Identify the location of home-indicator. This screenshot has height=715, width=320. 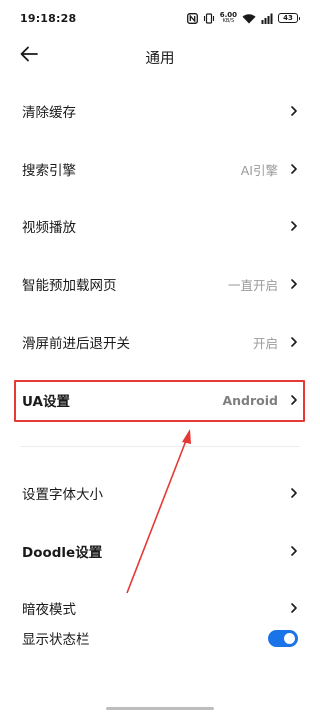
(160, 708).